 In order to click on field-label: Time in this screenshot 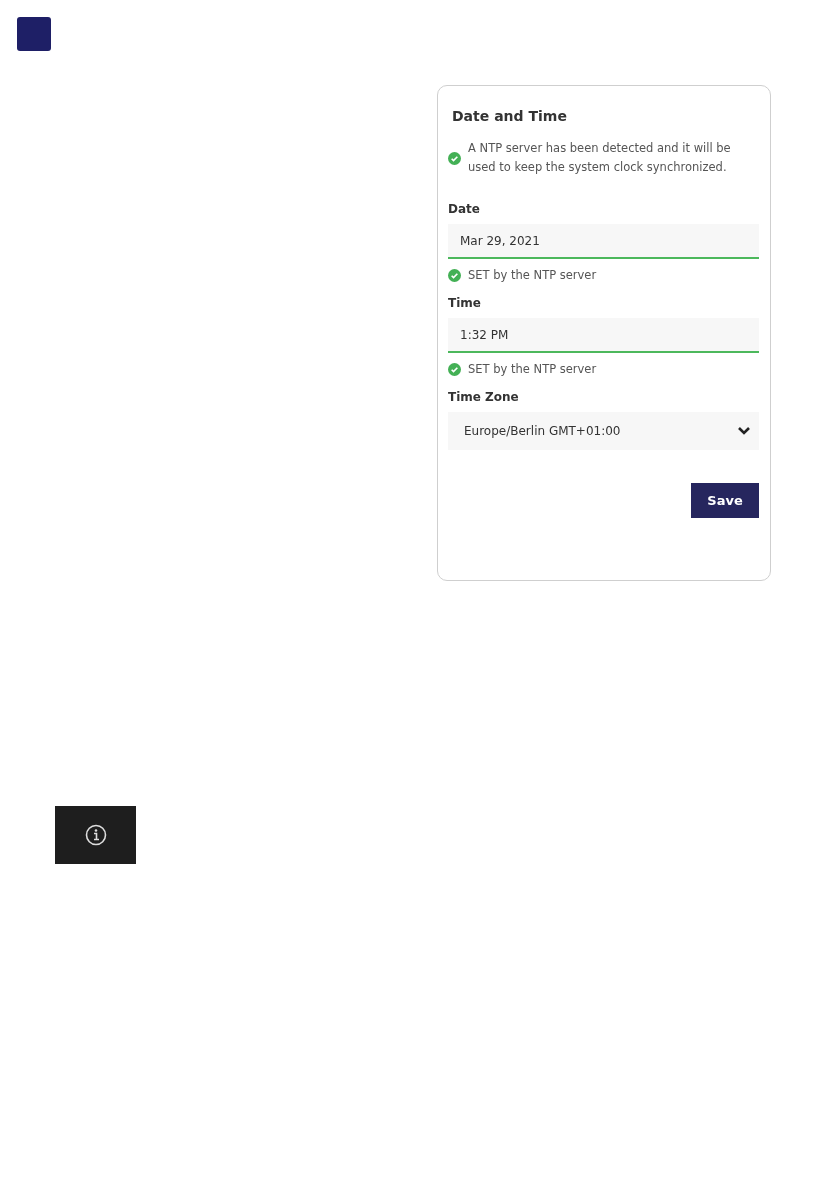, I will do `click(465, 303)`.